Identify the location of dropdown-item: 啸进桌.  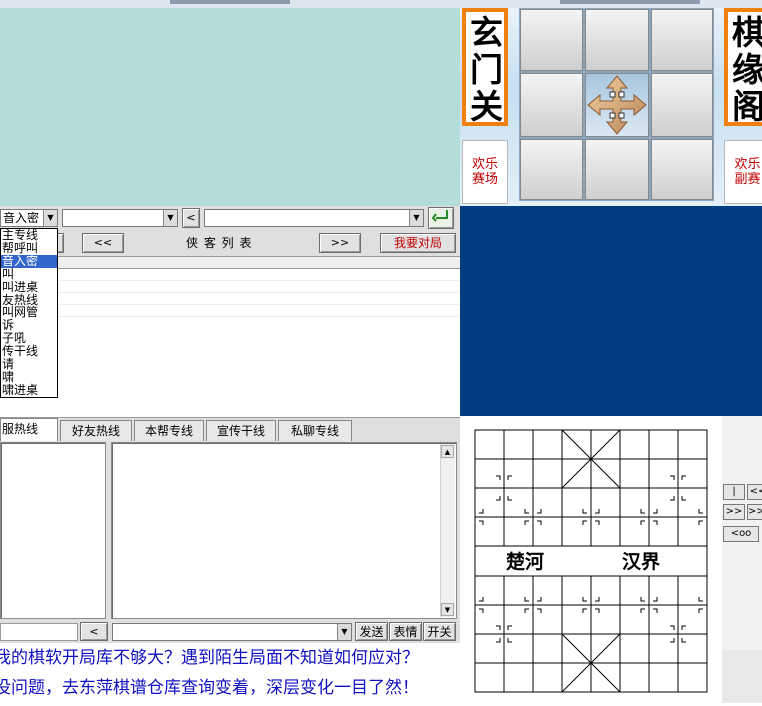
(29, 390).